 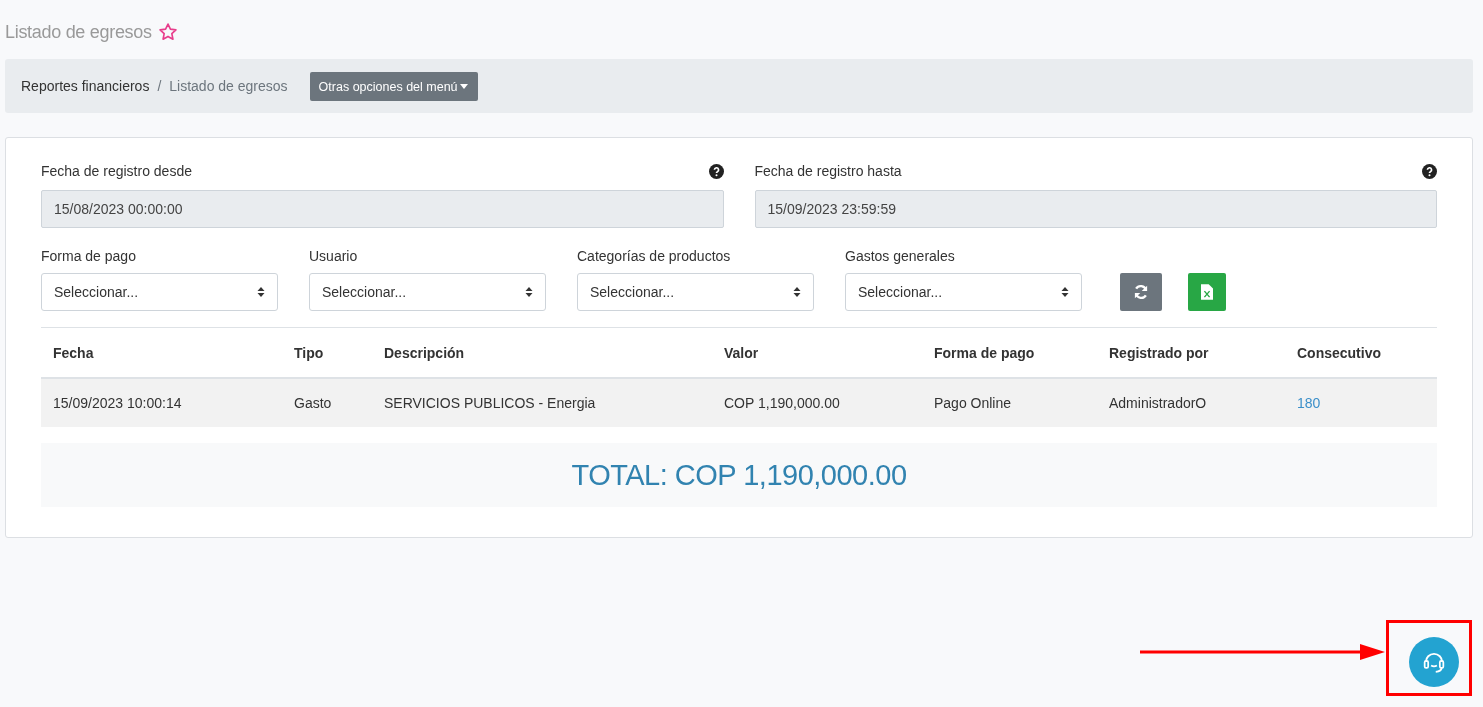 What do you see at coordinates (85, 86) in the screenshot?
I see `breadcrumb-item: Reportes financieros` at bounding box center [85, 86].